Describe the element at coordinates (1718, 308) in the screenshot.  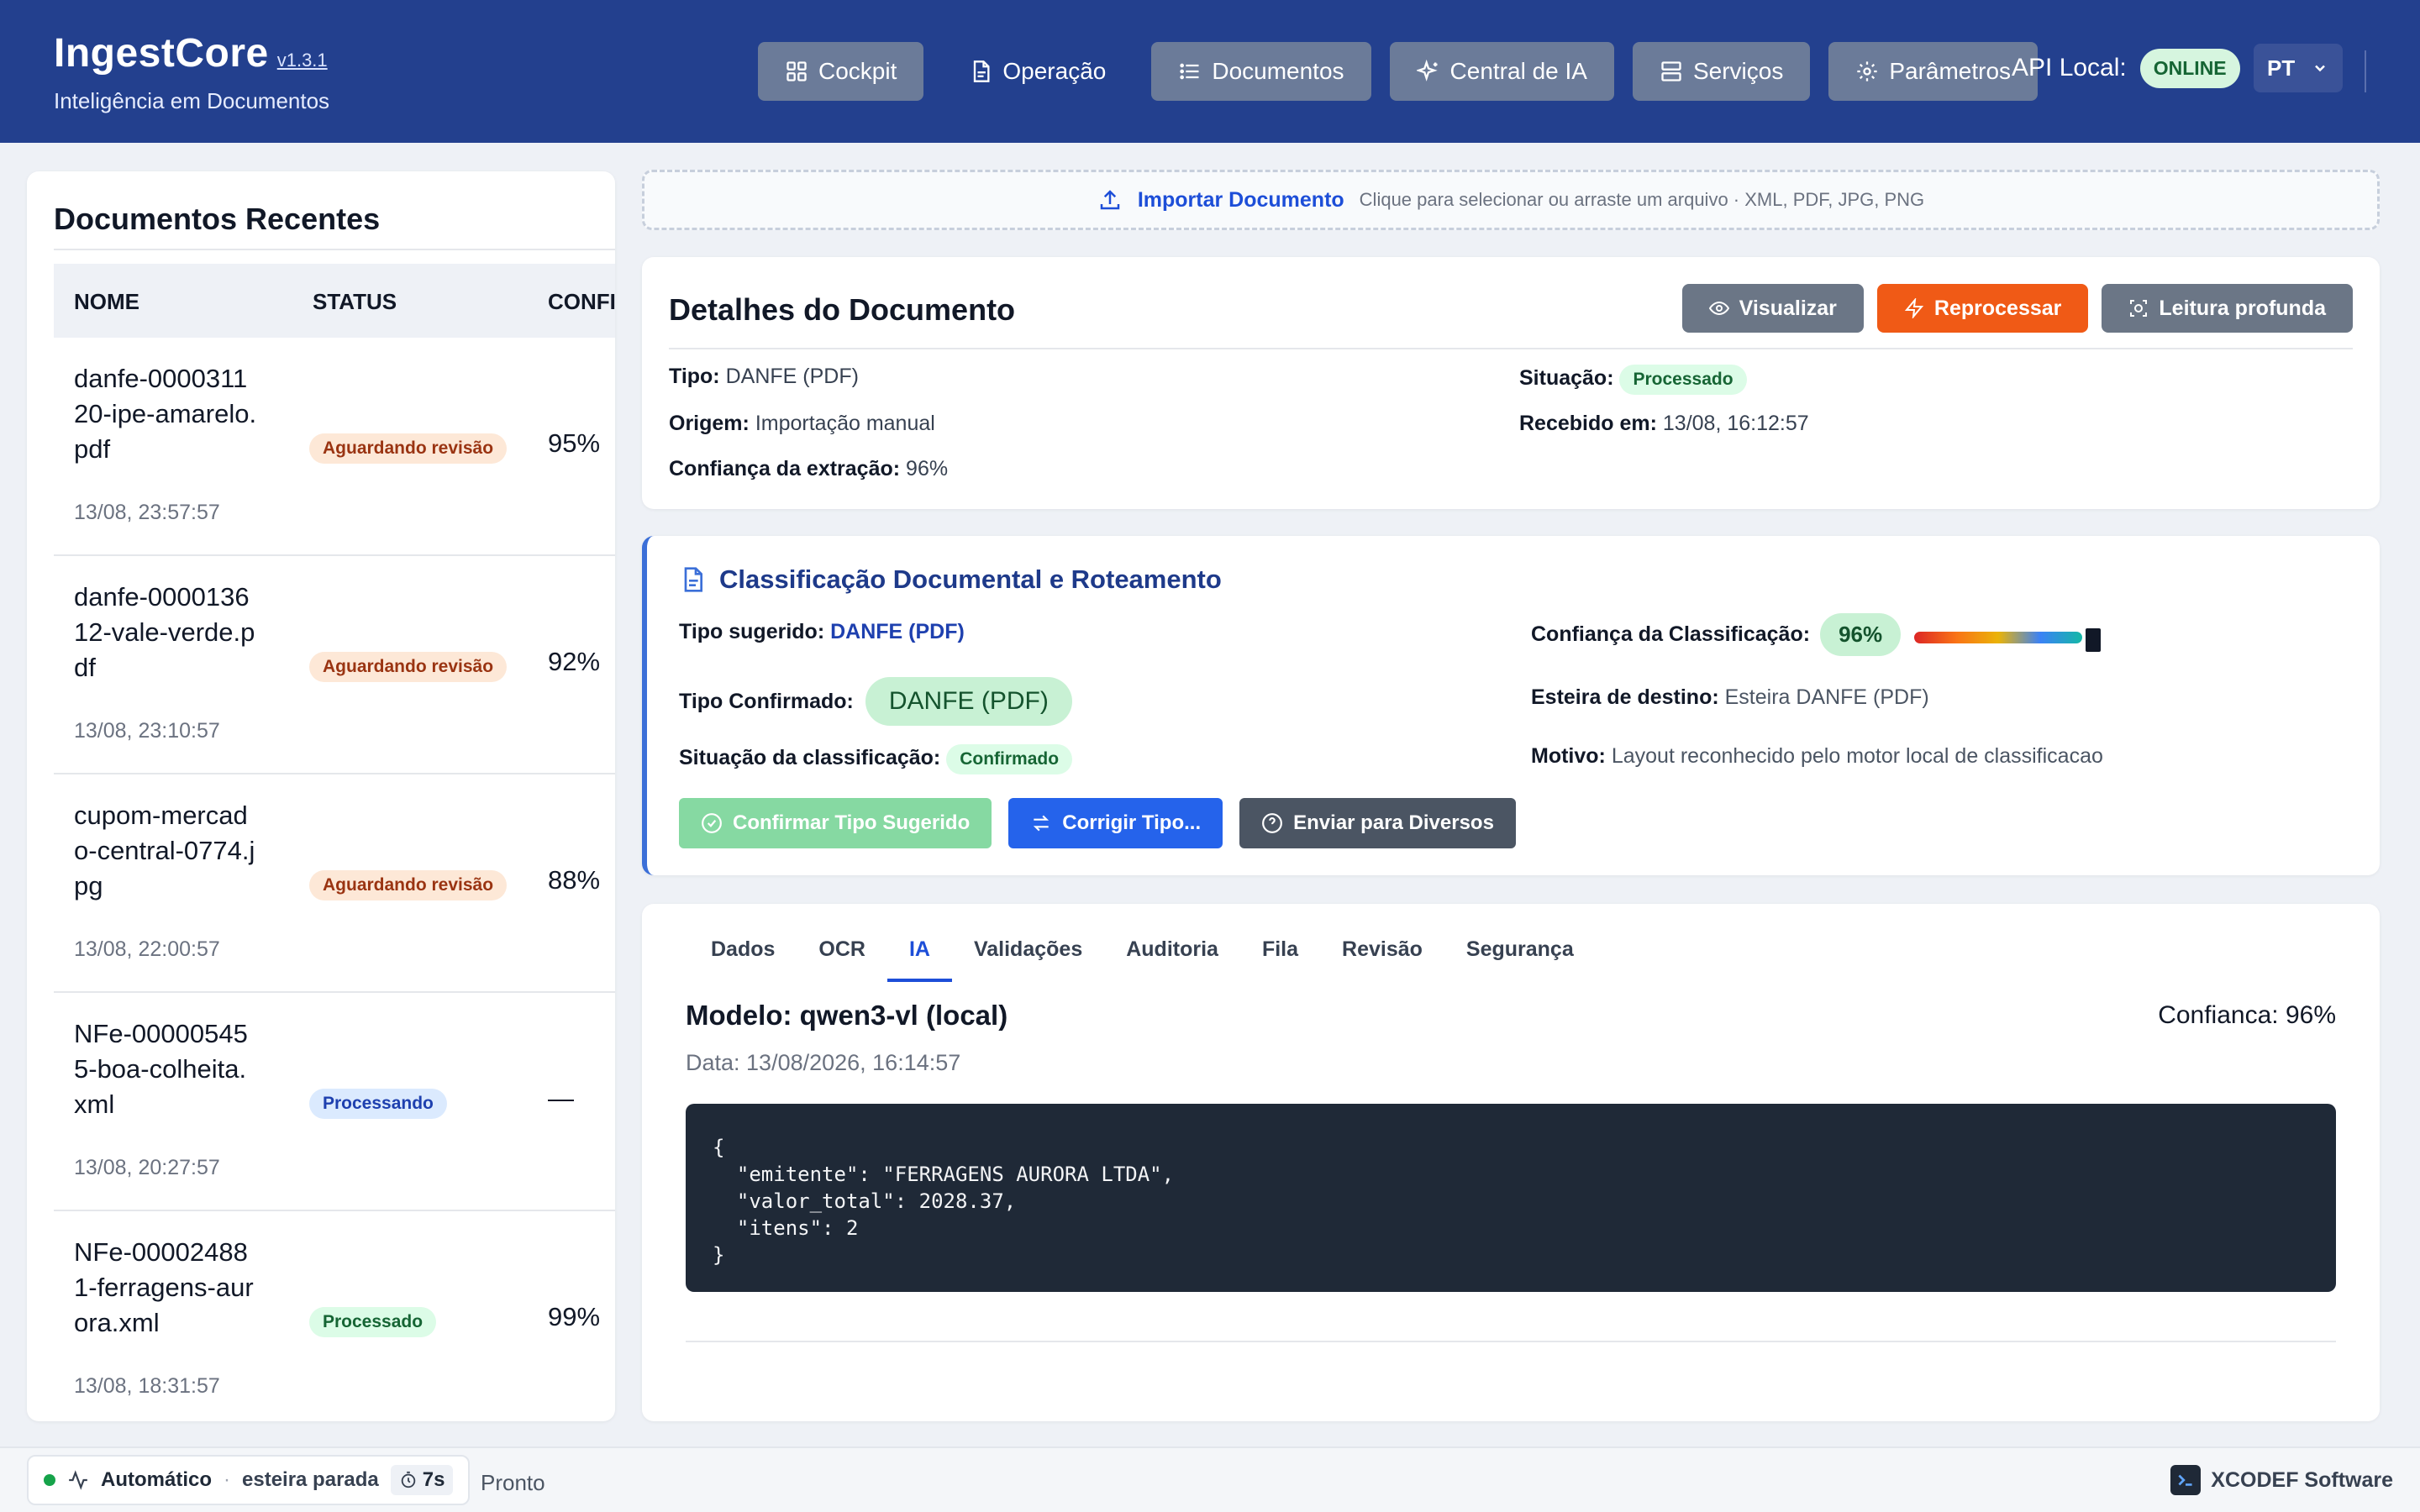
I see `eye-icon` at that location.